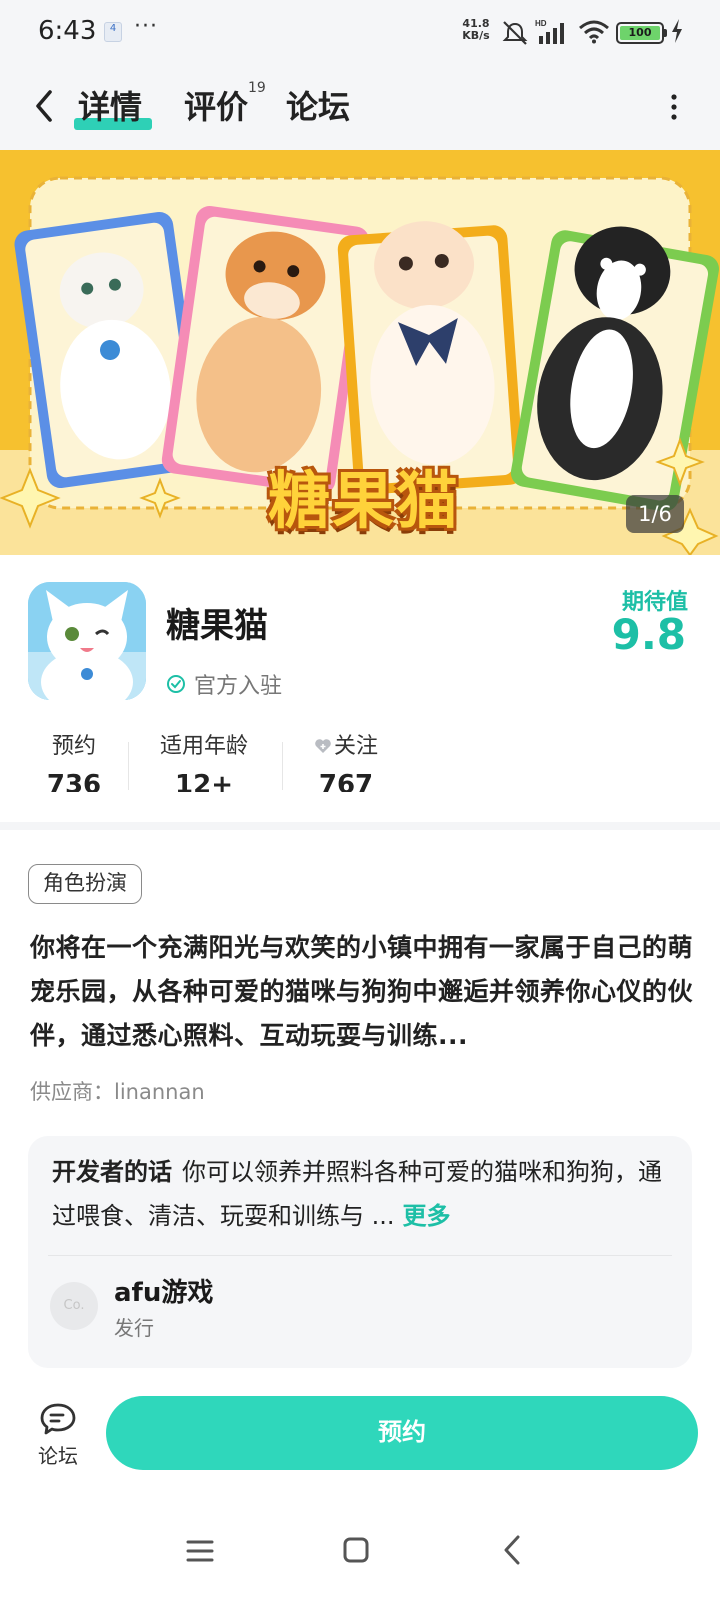 This screenshot has width=720, height=1600. What do you see at coordinates (58, 1419) in the screenshot?
I see `forum-chat-icon` at bounding box center [58, 1419].